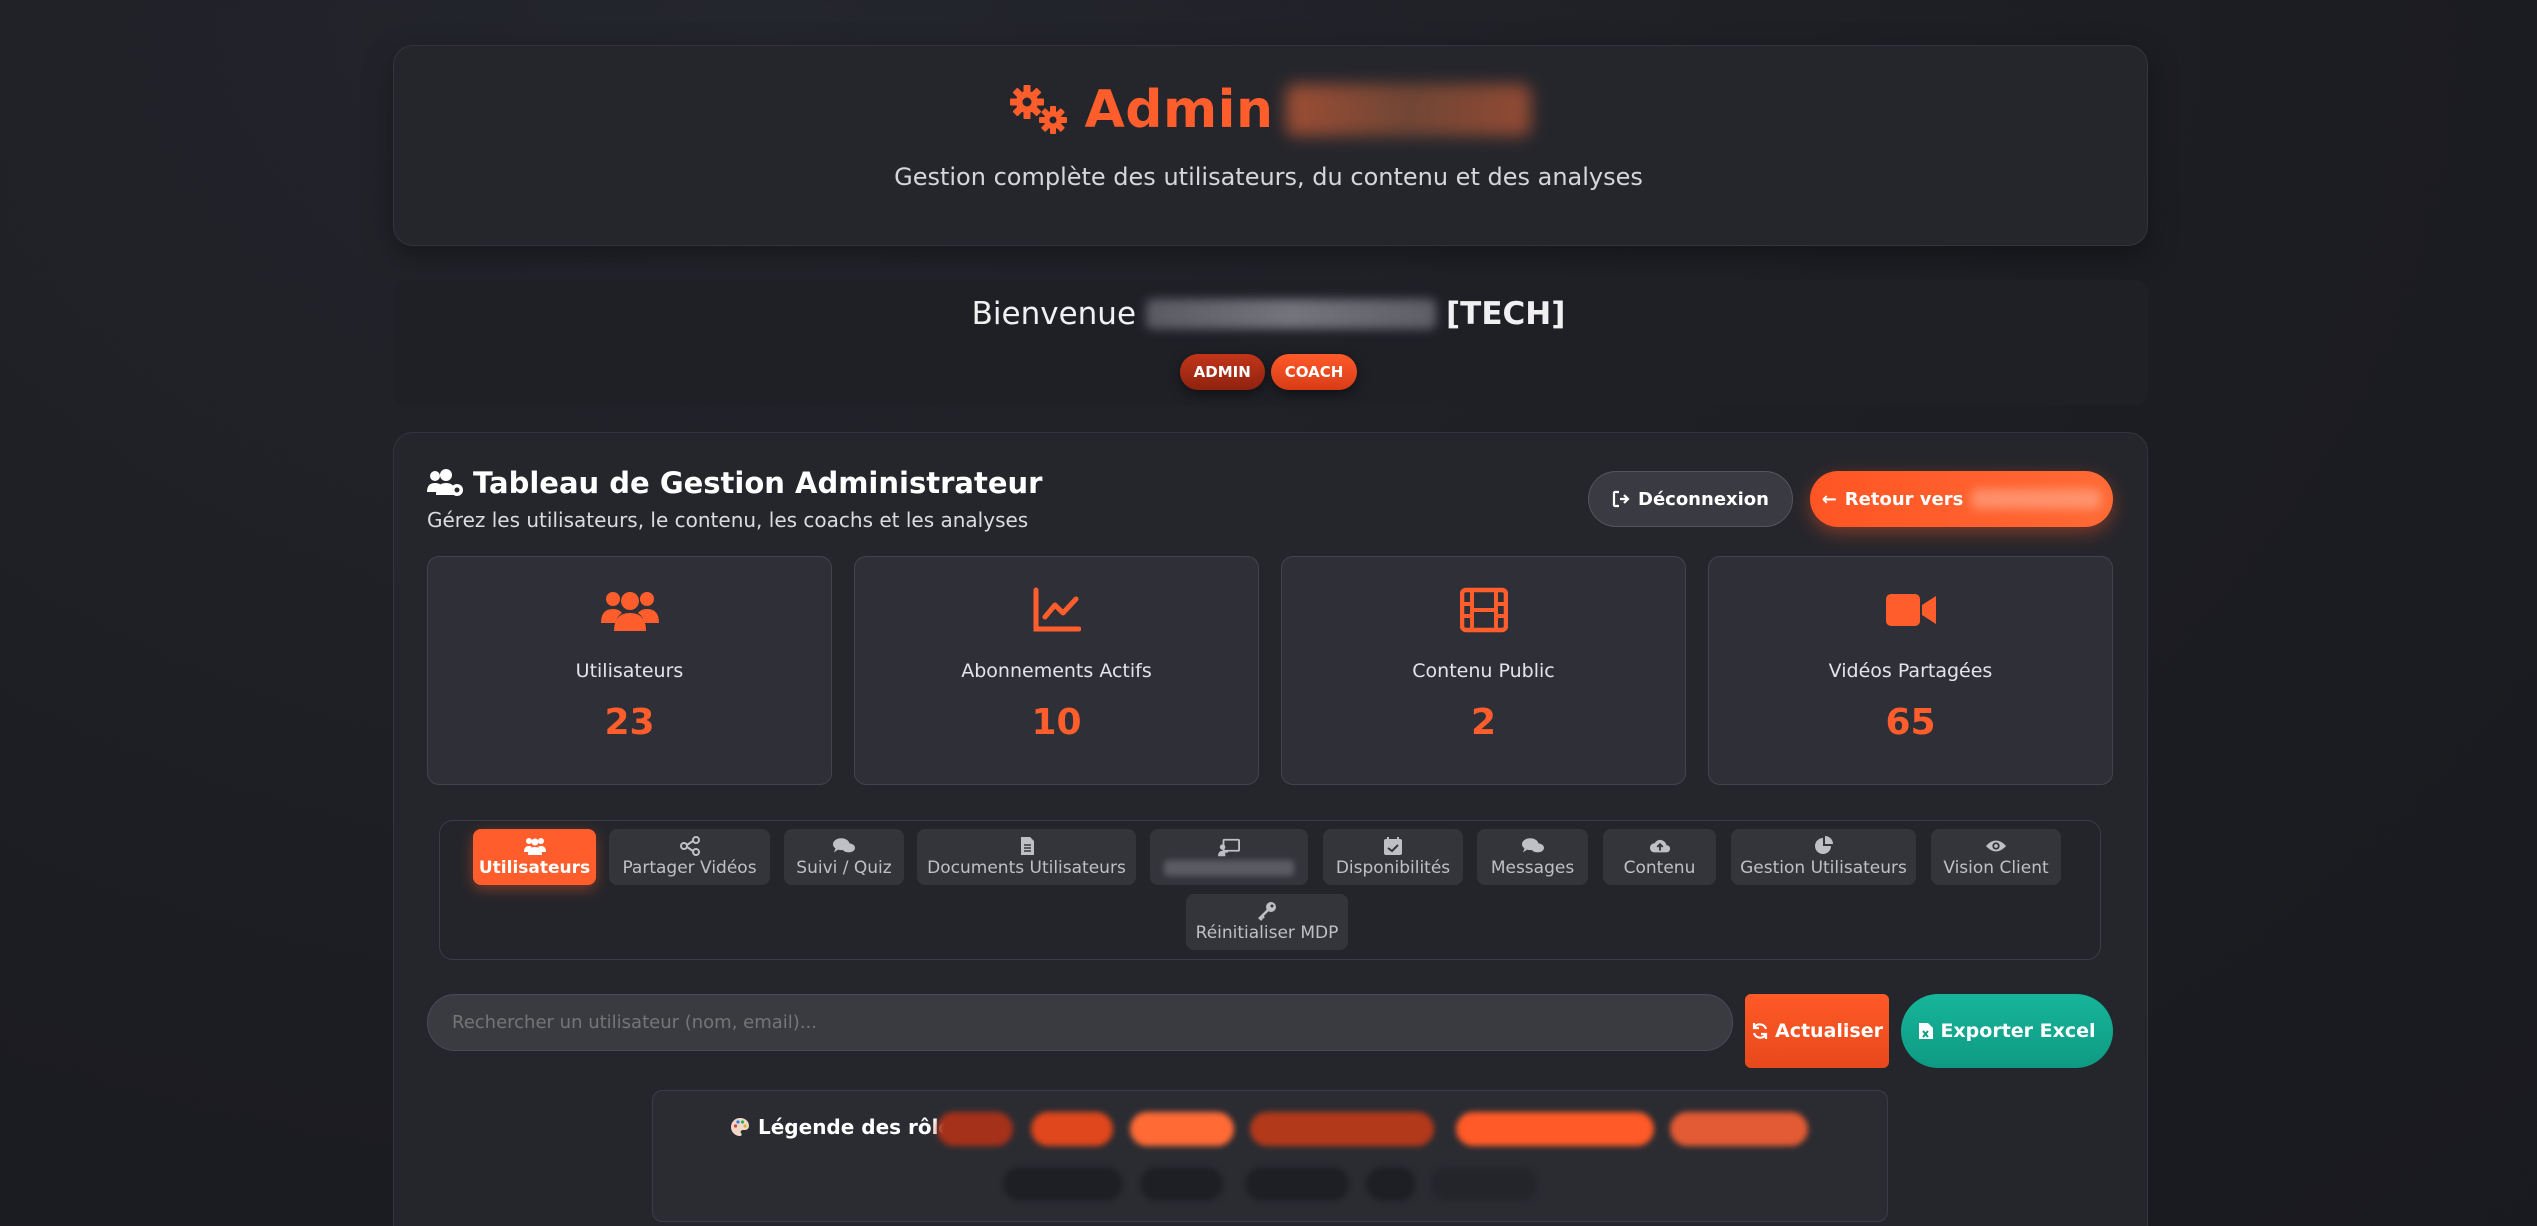 Image resolution: width=2537 pixels, height=1226 pixels. What do you see at coordinates (1996, 868) in the screenshot?
I see `tab-label: Vision Client` at bounding box center [1996, 868].